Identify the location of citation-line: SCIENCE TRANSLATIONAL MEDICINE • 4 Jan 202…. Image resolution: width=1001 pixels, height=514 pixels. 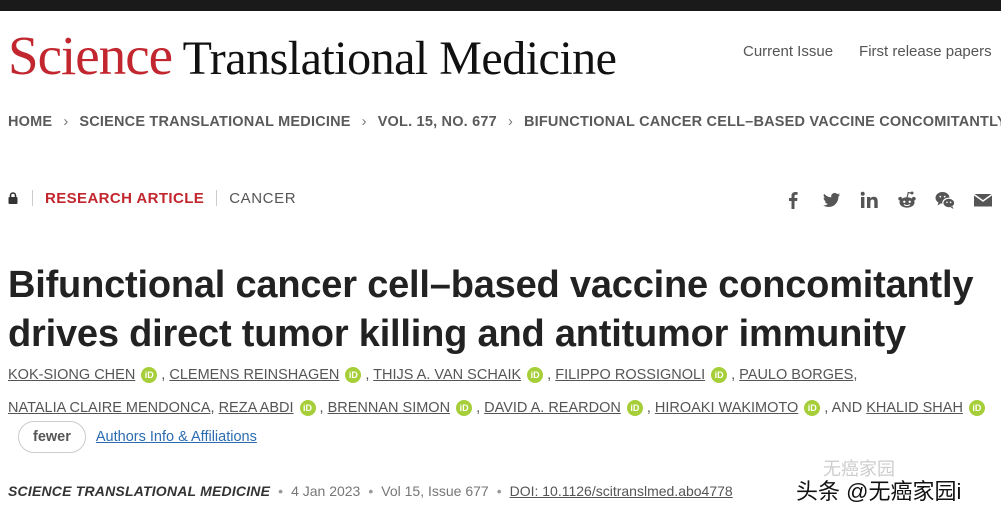
(370, 491).